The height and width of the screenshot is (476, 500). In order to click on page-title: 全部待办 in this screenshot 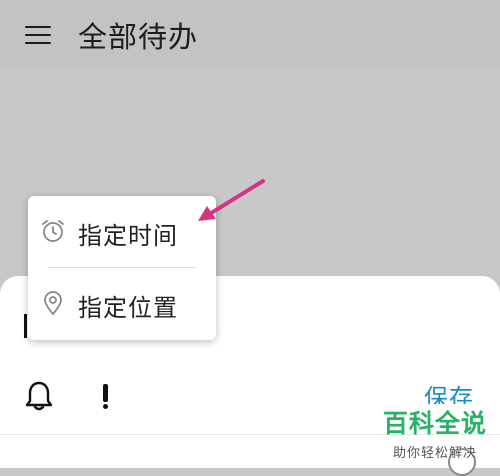, I will do `click(138, 37)`.